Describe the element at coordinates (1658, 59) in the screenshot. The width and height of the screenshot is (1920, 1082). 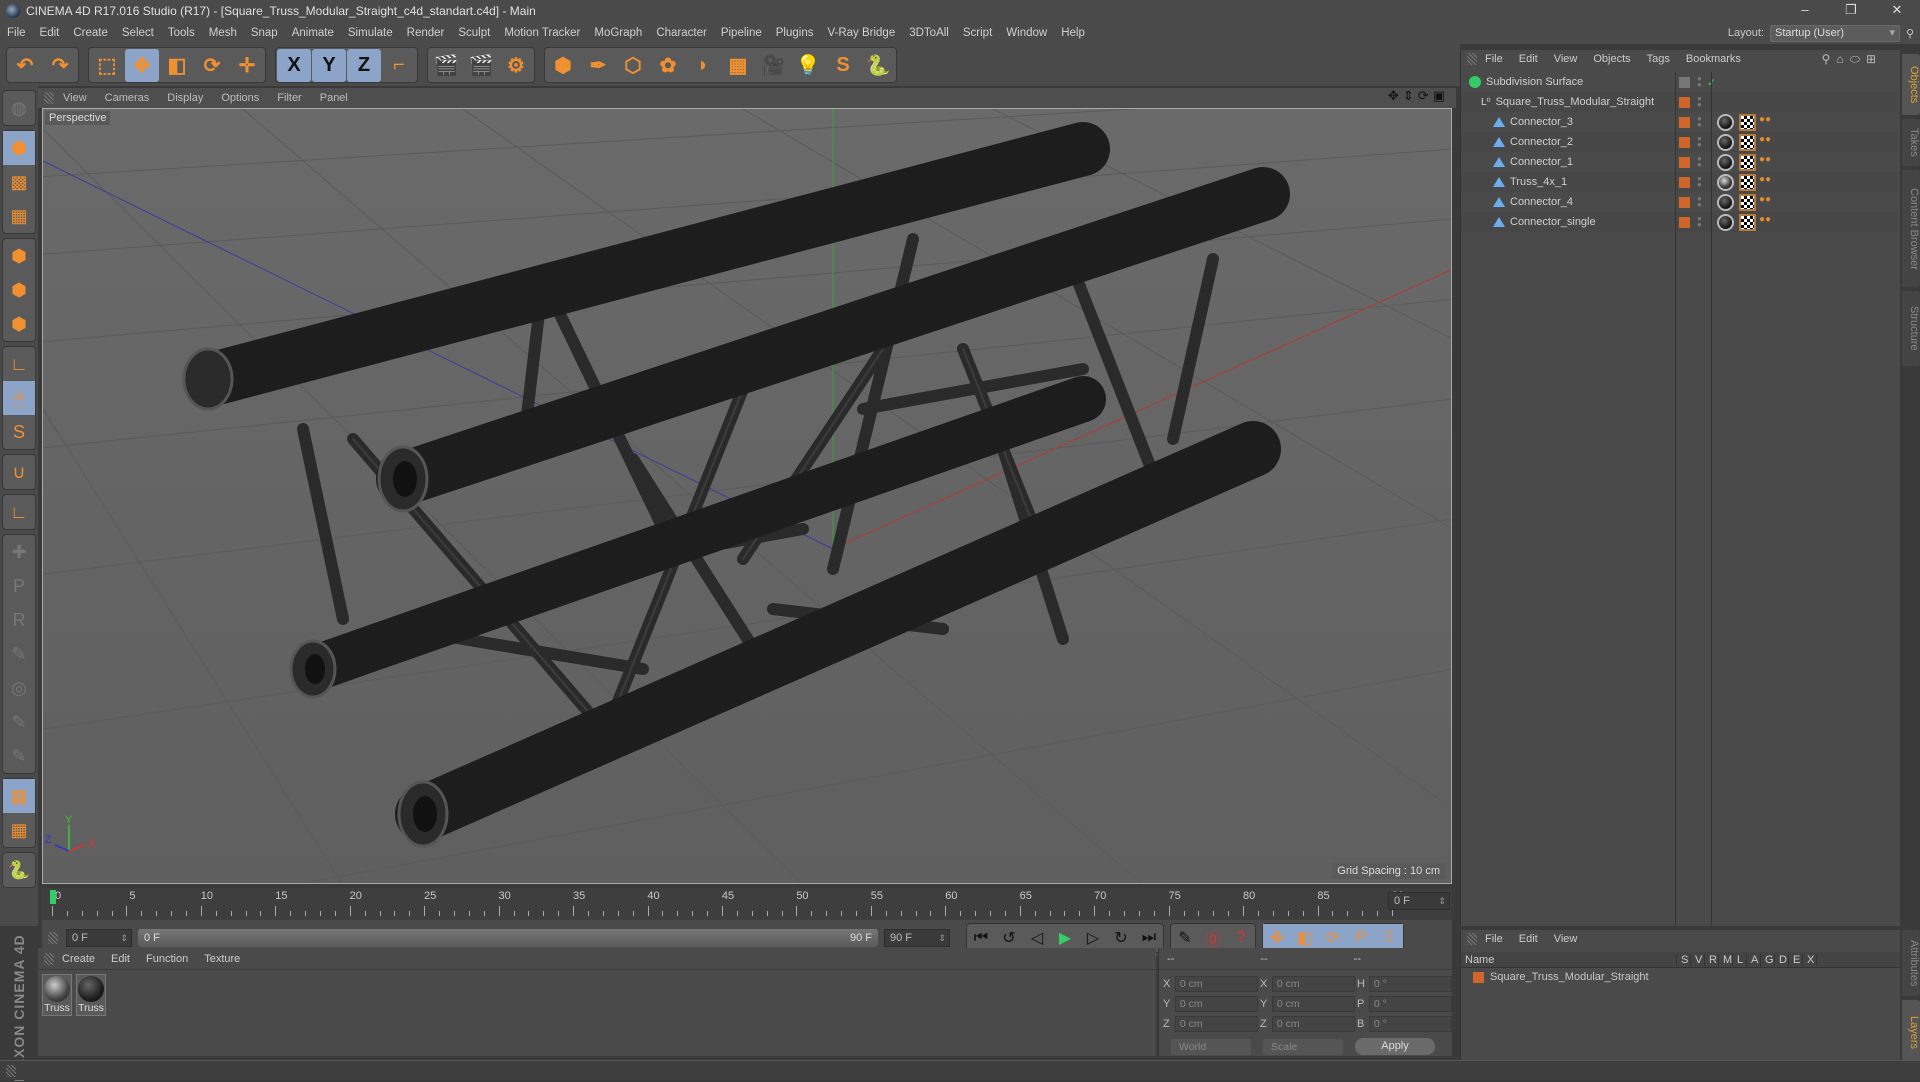
I see `object-menu-tags: Tags` at that location.